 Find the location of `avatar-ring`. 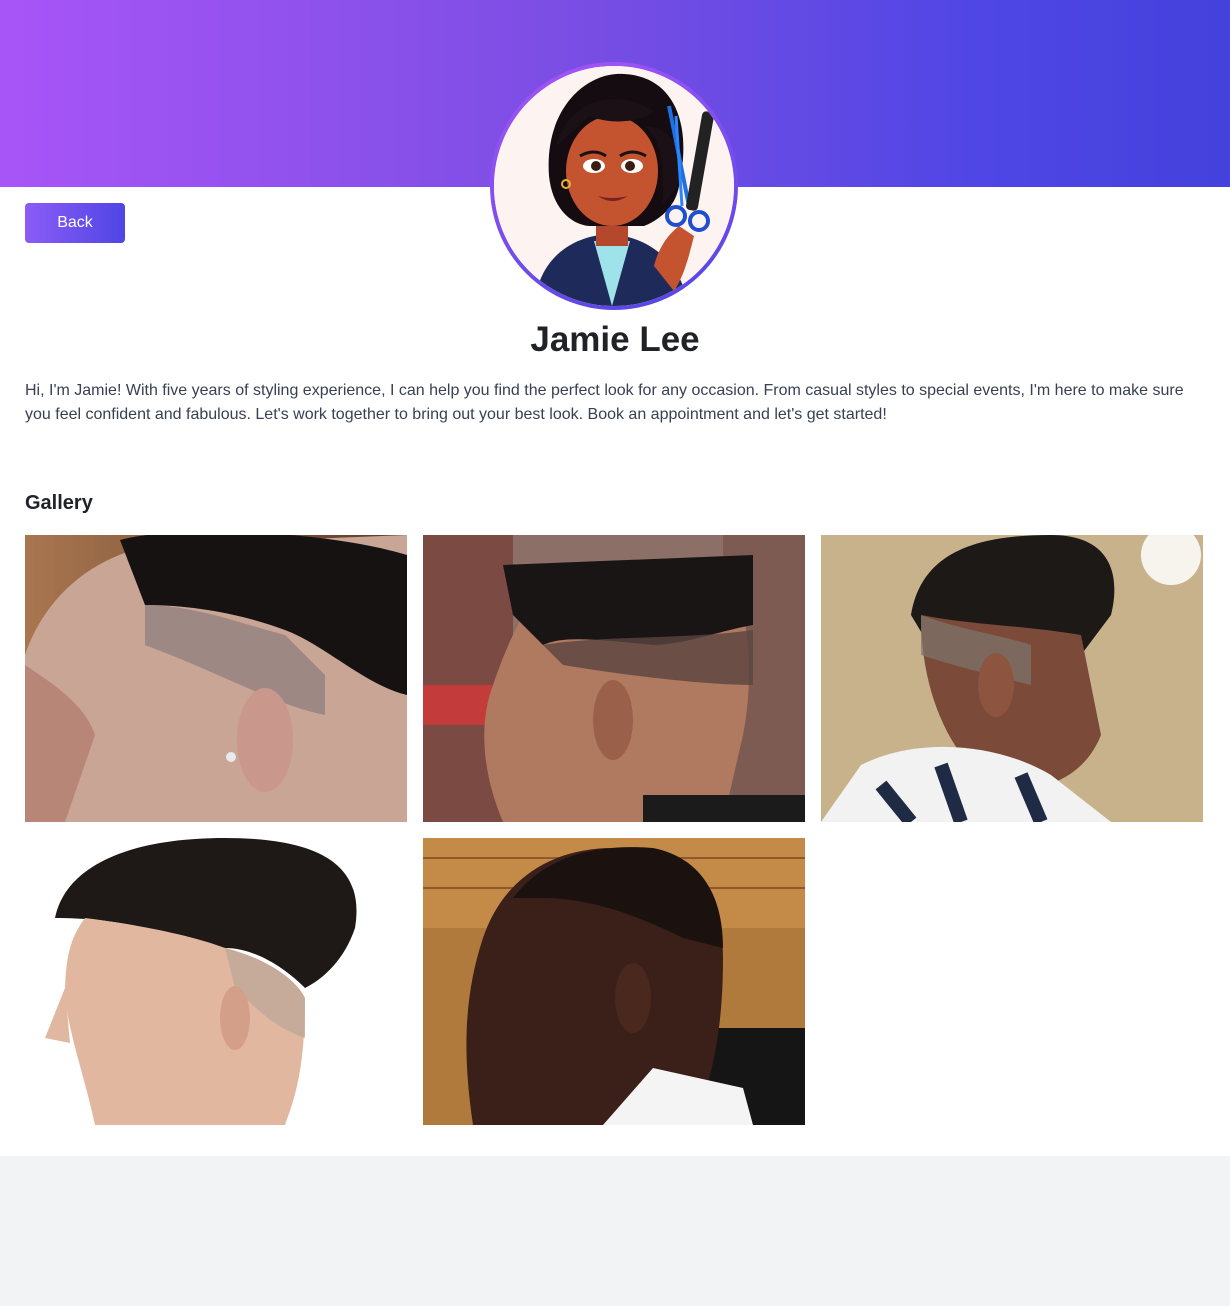

avatar-ring is located at coordinates (614, 186).